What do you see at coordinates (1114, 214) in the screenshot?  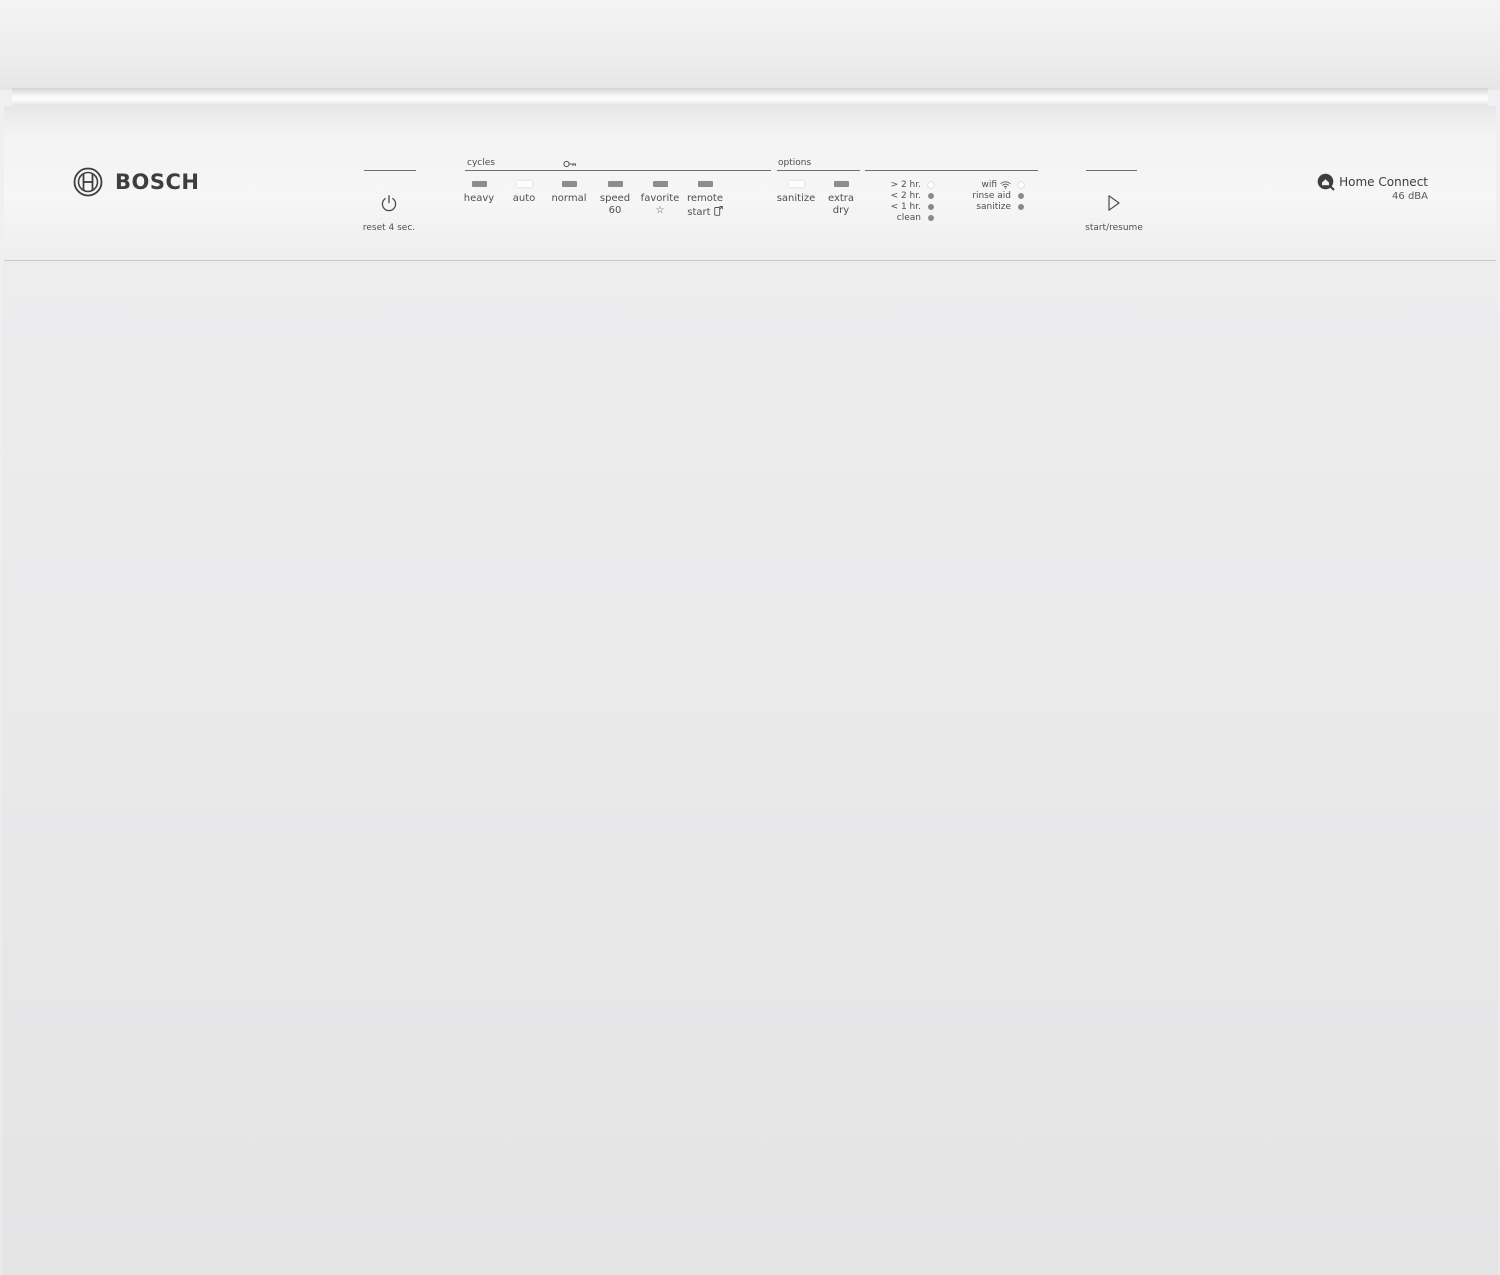 I see `start-resume-button: start/resume` at bounding box center [1114, 214].